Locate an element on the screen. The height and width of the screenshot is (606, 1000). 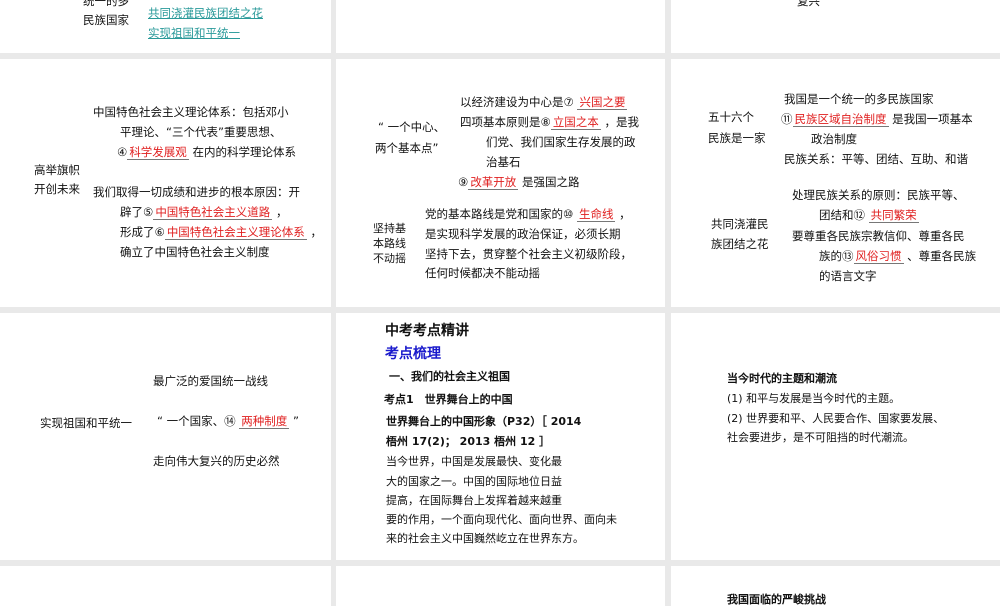
label: 民族是一家 is located at coordinates (737, 138).